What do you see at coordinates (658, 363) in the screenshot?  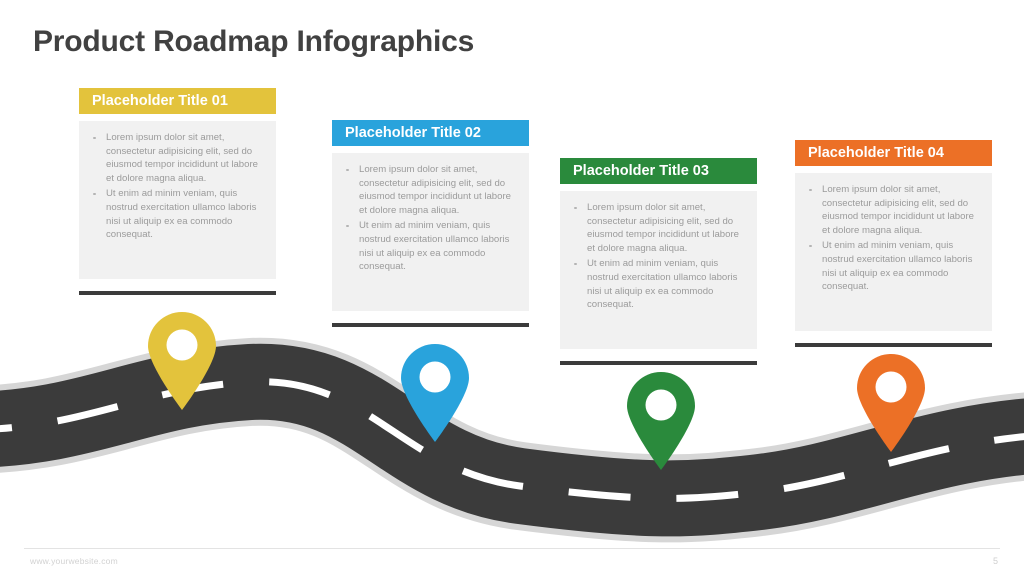 I see `card-3-underline` at bounding box center [658, 363].